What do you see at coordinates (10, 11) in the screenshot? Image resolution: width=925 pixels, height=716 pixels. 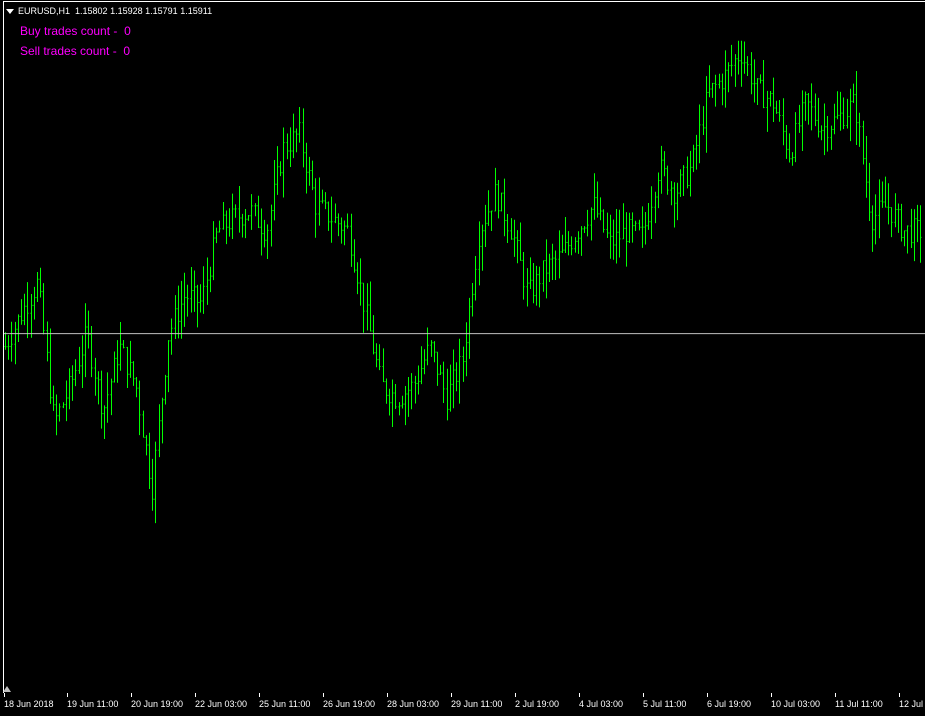 I see `symbol-menu-triangle-icon` at bounding box center [10, 11].